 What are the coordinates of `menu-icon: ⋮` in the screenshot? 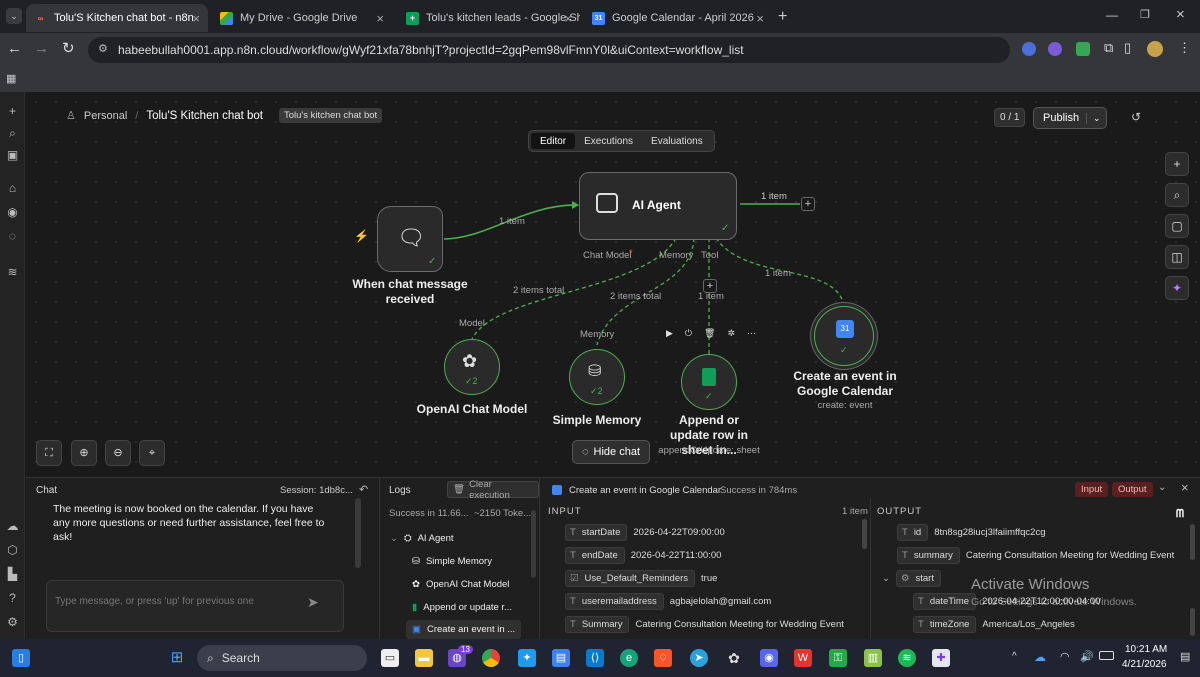 It's located at (1184, 48).